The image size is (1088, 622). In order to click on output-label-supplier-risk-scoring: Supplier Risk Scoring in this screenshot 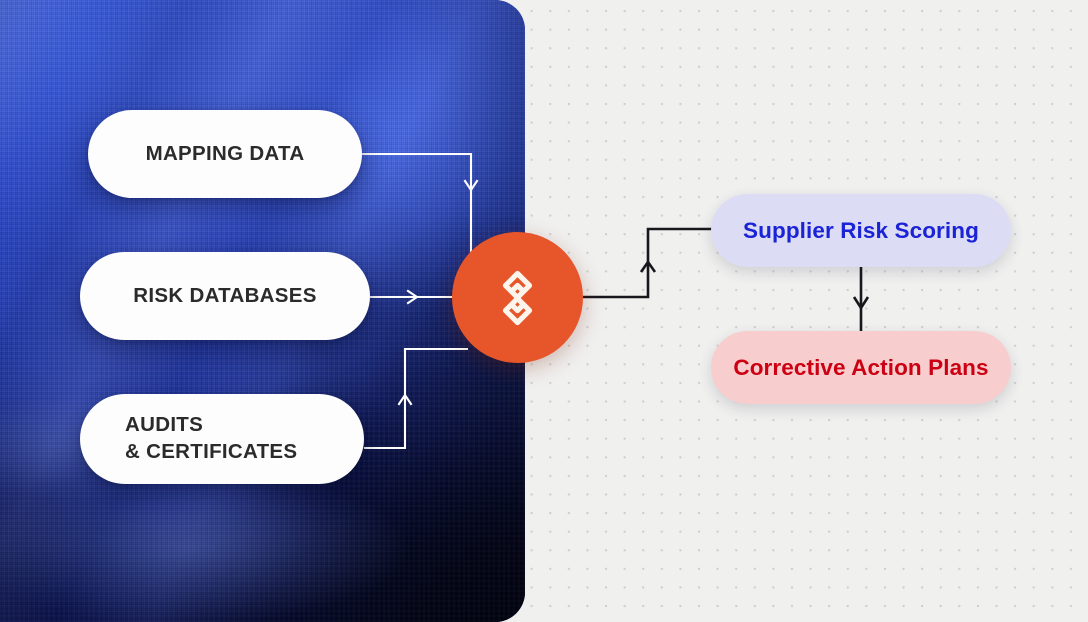, I will do `click(861, 230)`.